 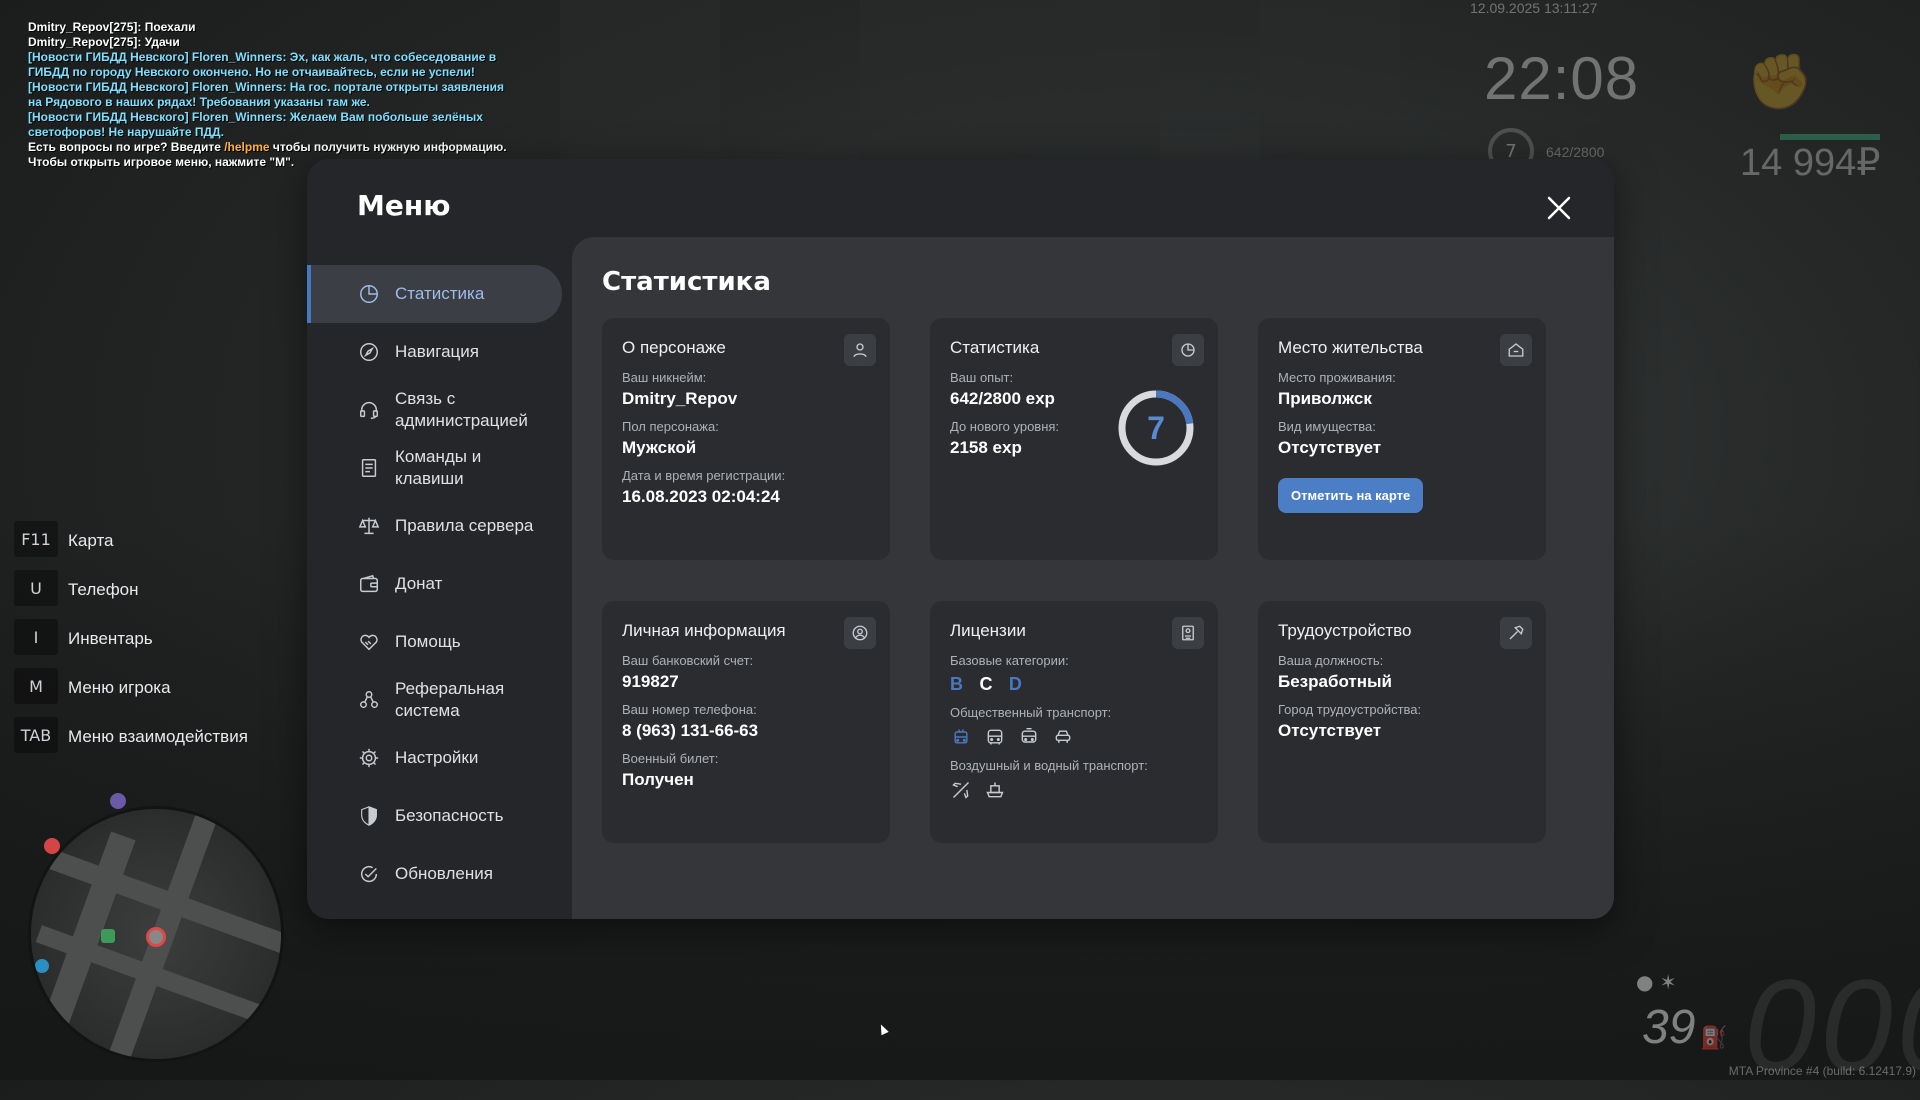 What do you see at coordinates (437, 351) in the screenshot?
I see `sidebar-item-label: Навигация` at bounding box center [437, 351].